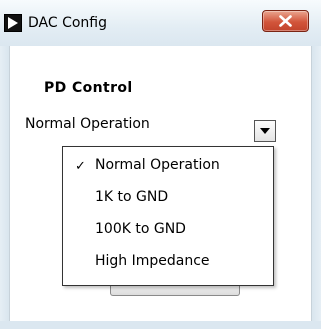 This screenshot has width=321, height=329. What do you see at coordinates (13, 23) in the screenshot?
I see `play-triangle-icon` at bounding box center [13, 23].